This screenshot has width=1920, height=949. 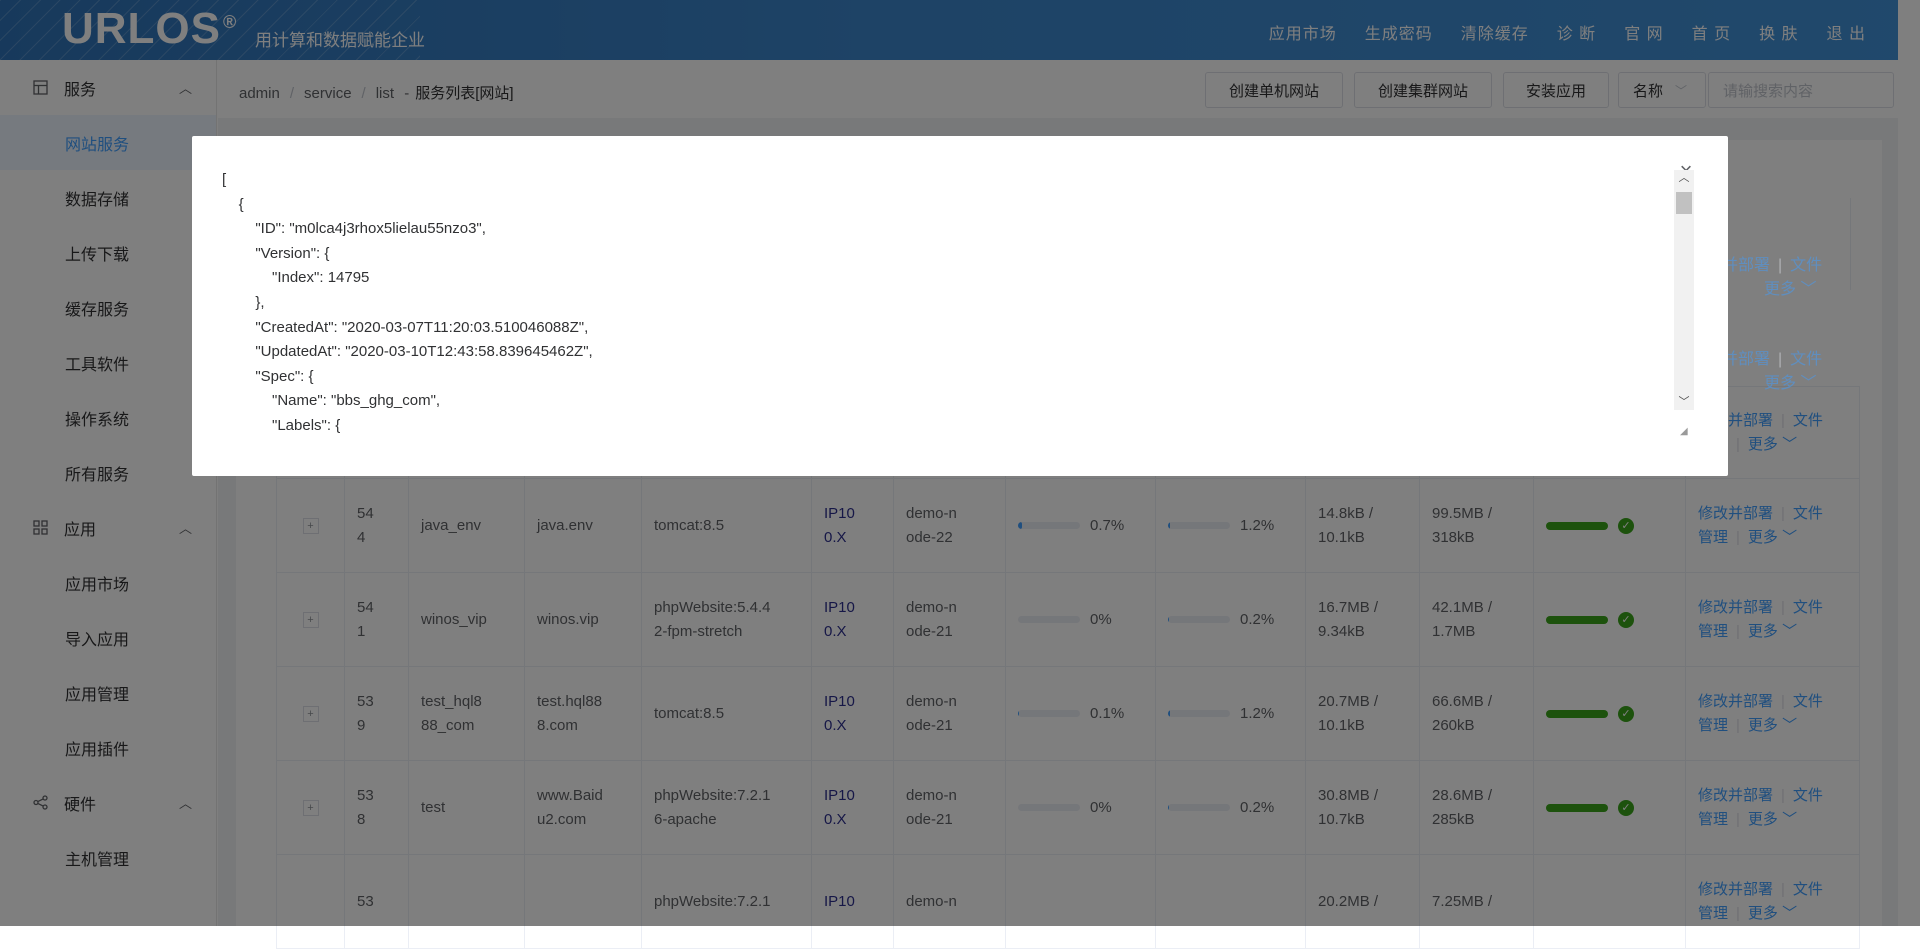 What do you see at coordinates (1684, 178) in the screenshot?
I see `scroll-up-icon: ︿` at bounding box center [1684, 178].